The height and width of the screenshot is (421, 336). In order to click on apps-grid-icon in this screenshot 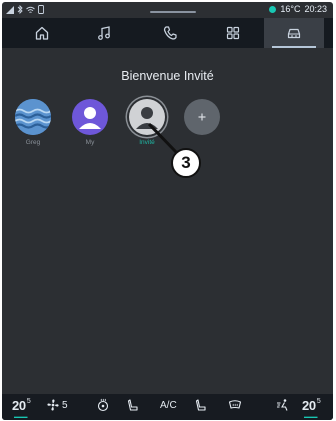, I will do `click(233, 33)`.